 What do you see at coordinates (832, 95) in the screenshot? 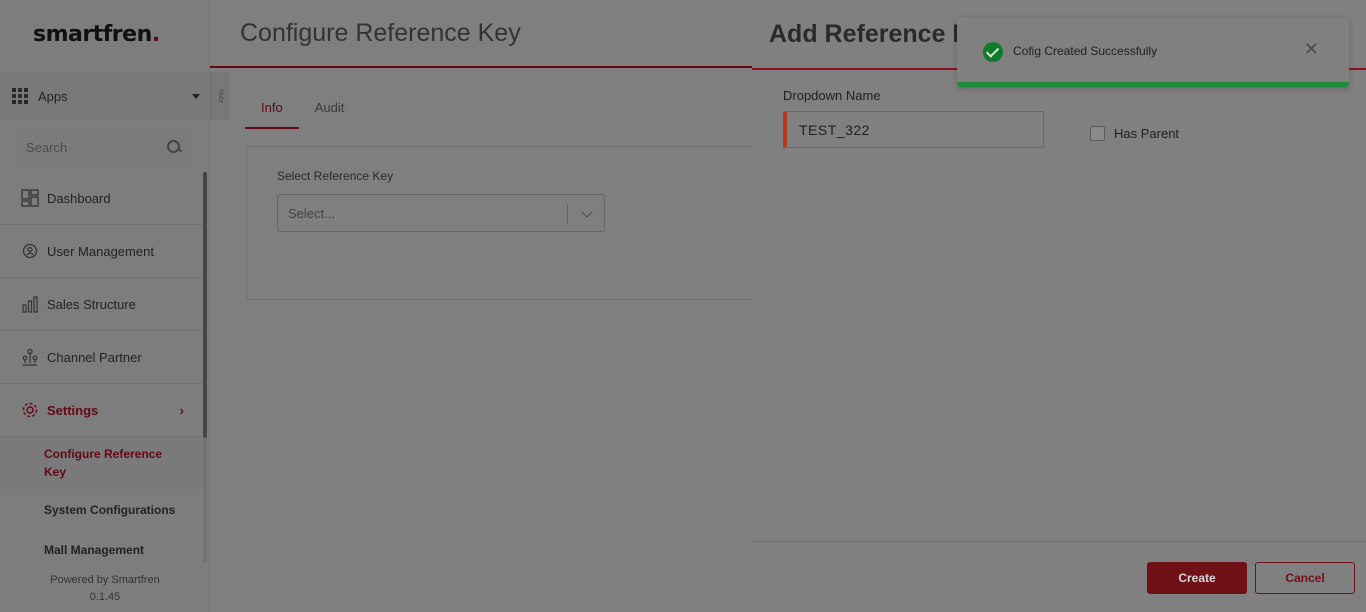
I see `dropdown-name-label: Dropdown Name` at bounding box center [832, 95].